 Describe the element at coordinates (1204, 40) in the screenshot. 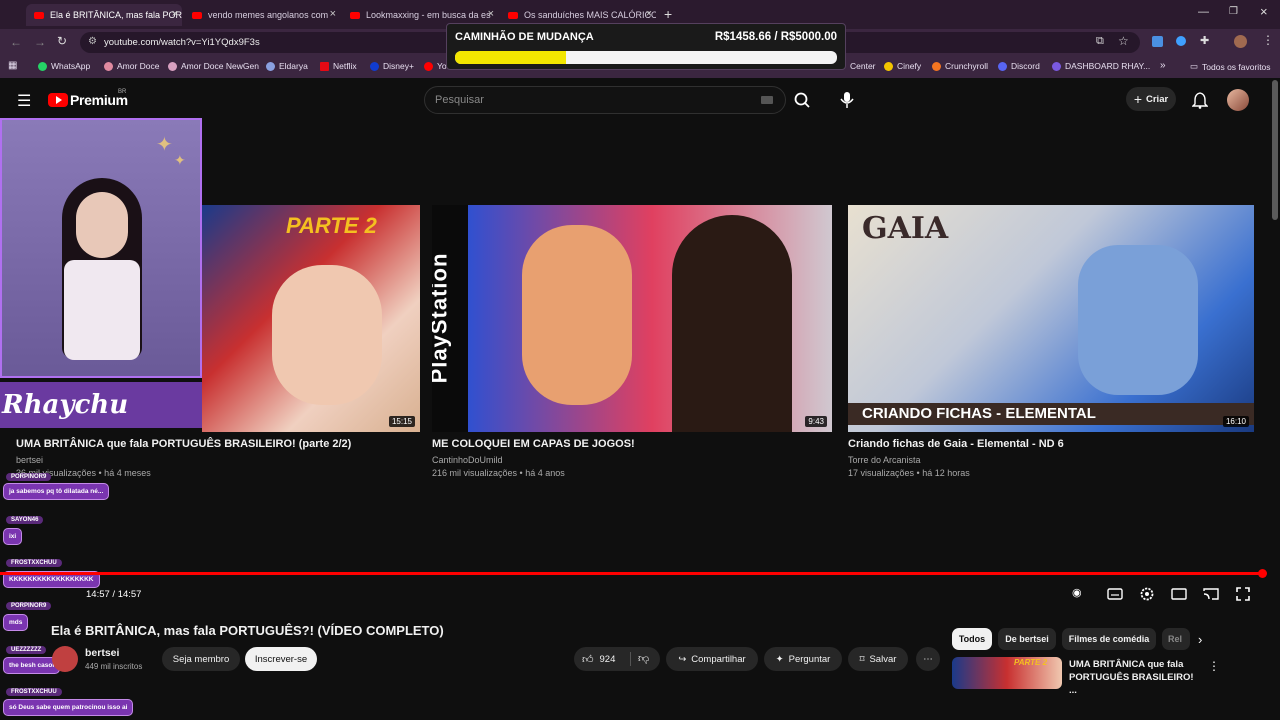

I see `extensions-puzzle-icon: ✚` at that location.